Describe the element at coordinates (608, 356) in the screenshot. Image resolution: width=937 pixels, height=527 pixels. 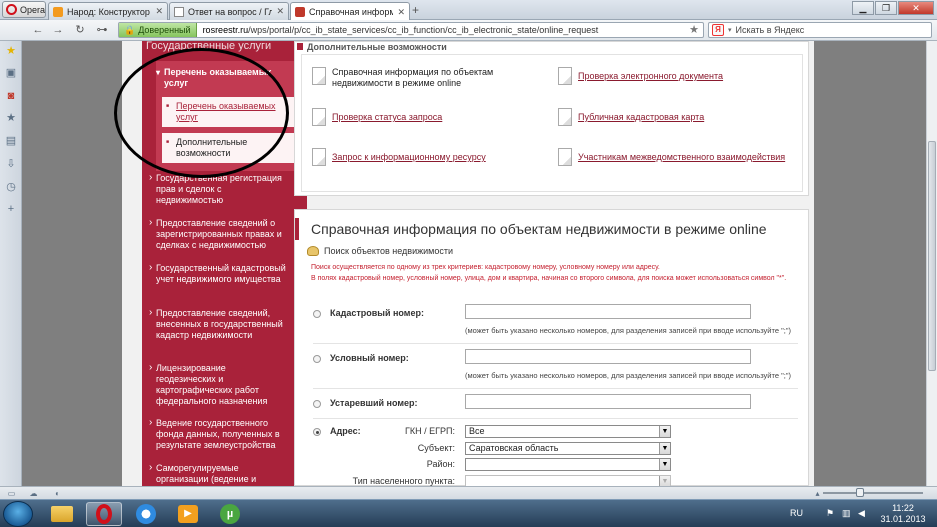
I see `conditional-number-input` at that location.